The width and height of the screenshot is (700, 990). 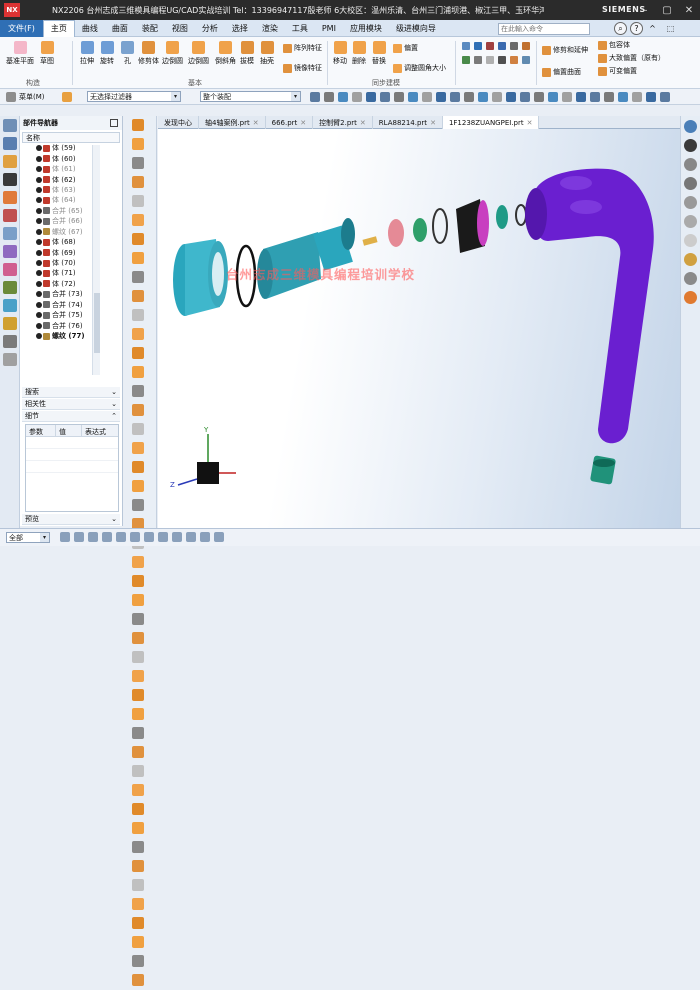 I want to click on tree-item: 螺纹 (77), so click(x=73, y=336).